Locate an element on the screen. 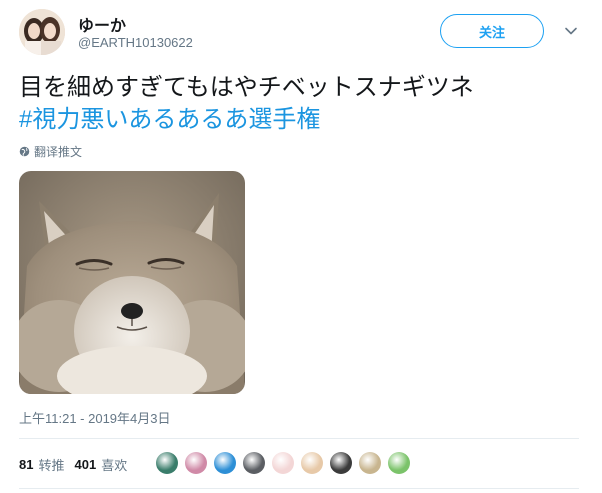  avatar-photo-icon is located at coordinates (42, 32).